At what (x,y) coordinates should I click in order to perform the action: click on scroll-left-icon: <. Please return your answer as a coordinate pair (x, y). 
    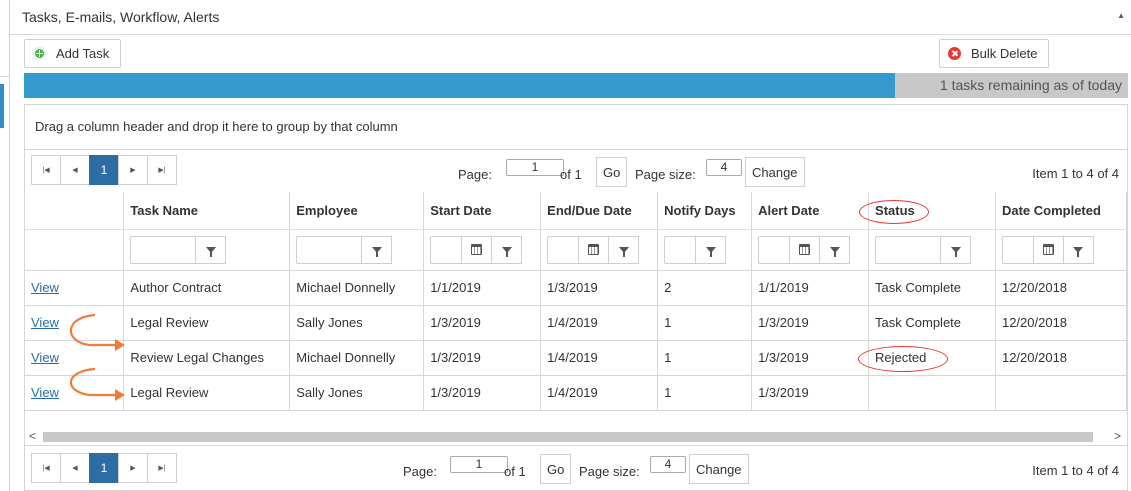
    Looking at the image, I should click on (32, 436).